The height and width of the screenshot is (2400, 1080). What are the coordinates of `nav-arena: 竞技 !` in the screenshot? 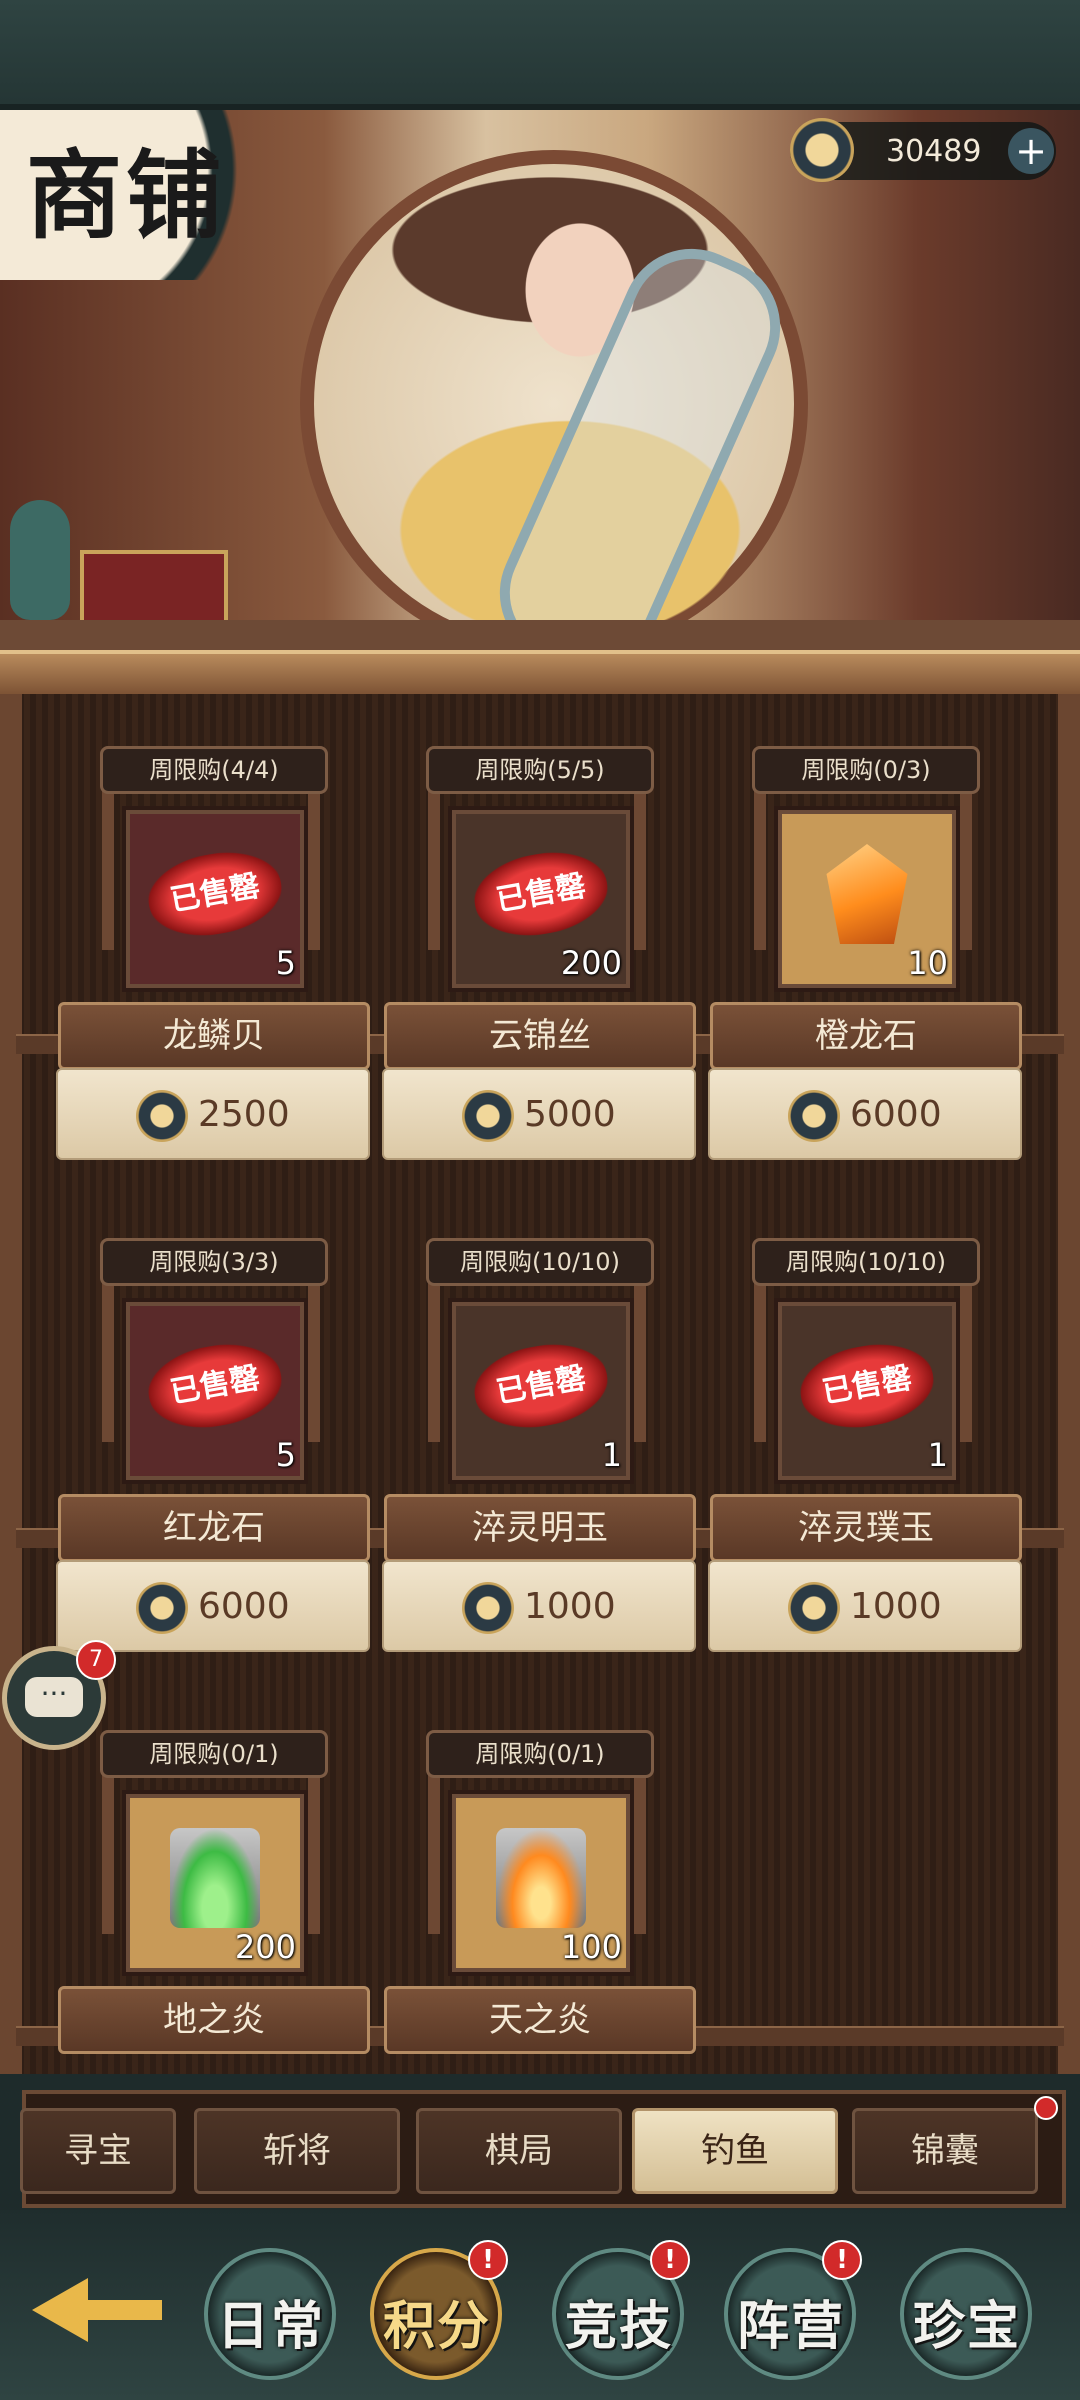 It's located at (619, 2310).